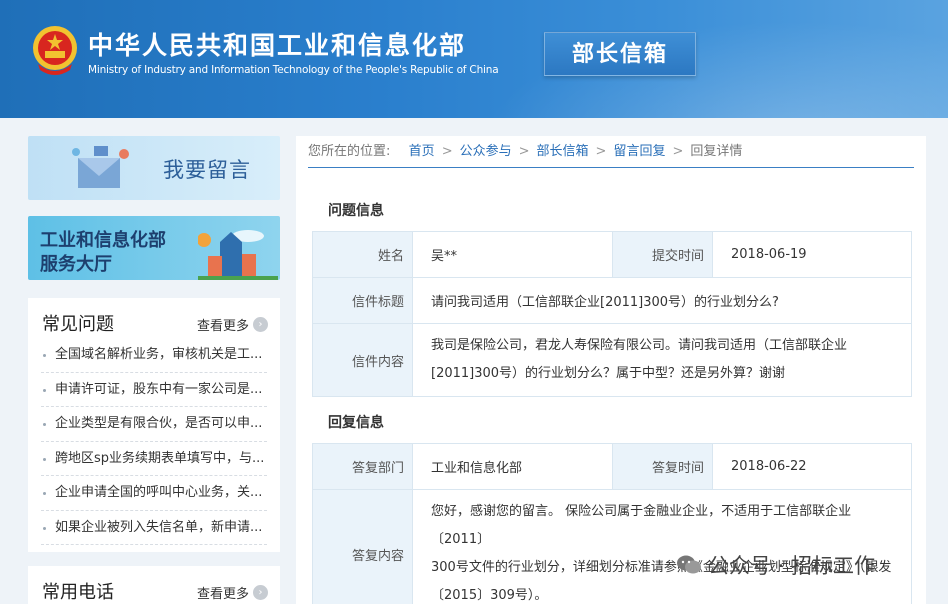  Describe the element at coordinates (362, 300) in the screenshot. I see `subject-label: 信件标题` at that location.